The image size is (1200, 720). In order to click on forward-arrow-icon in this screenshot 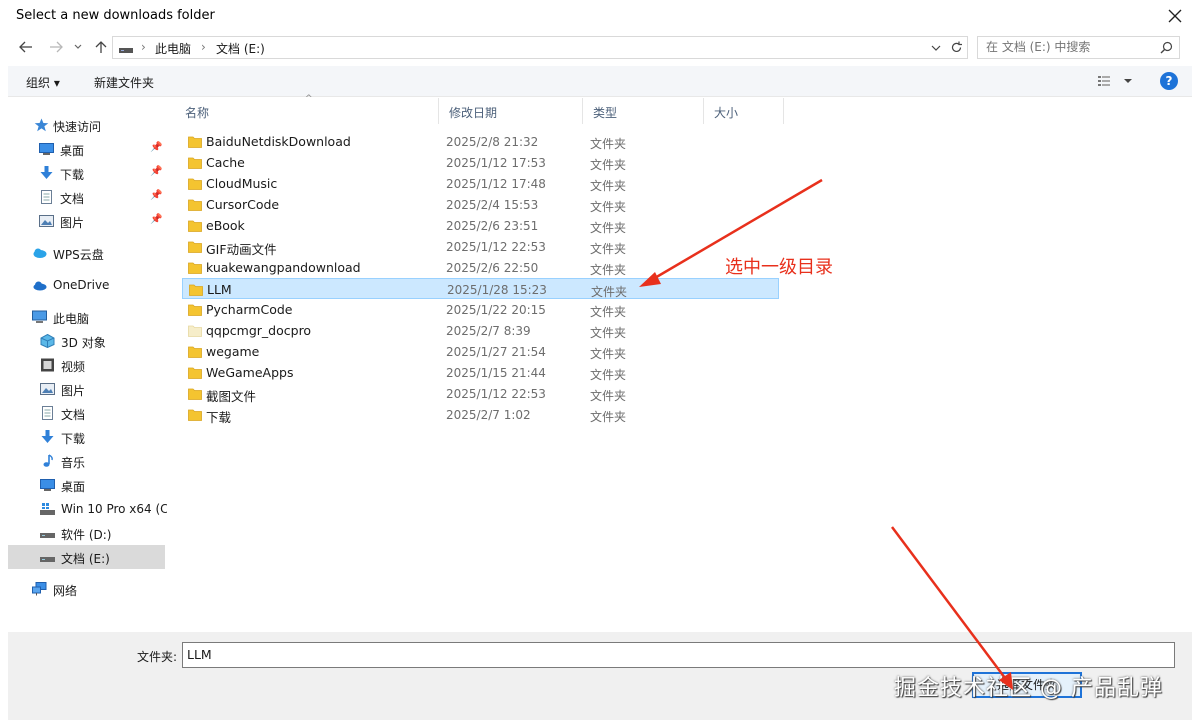, I will do `click(56, 47)`.